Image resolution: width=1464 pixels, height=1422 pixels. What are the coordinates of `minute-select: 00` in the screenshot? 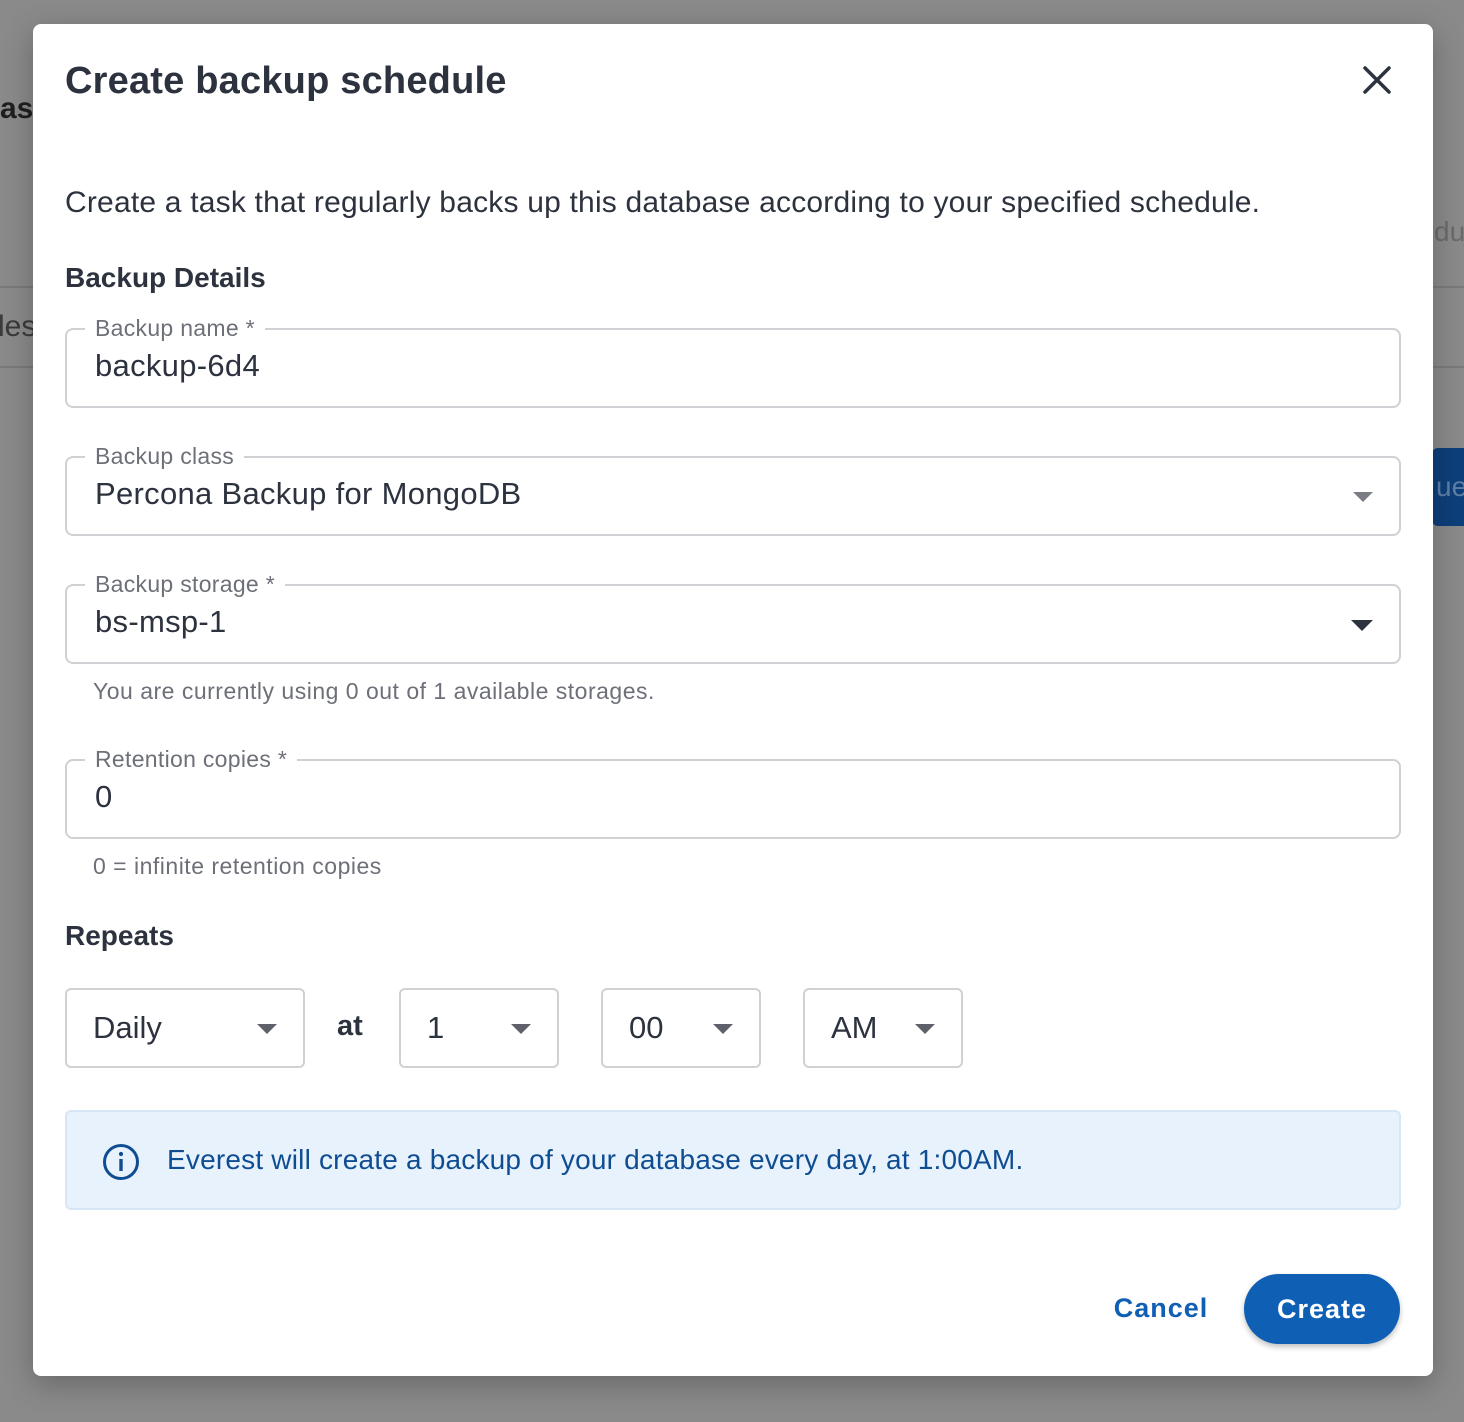 It's located at (681, 1028).